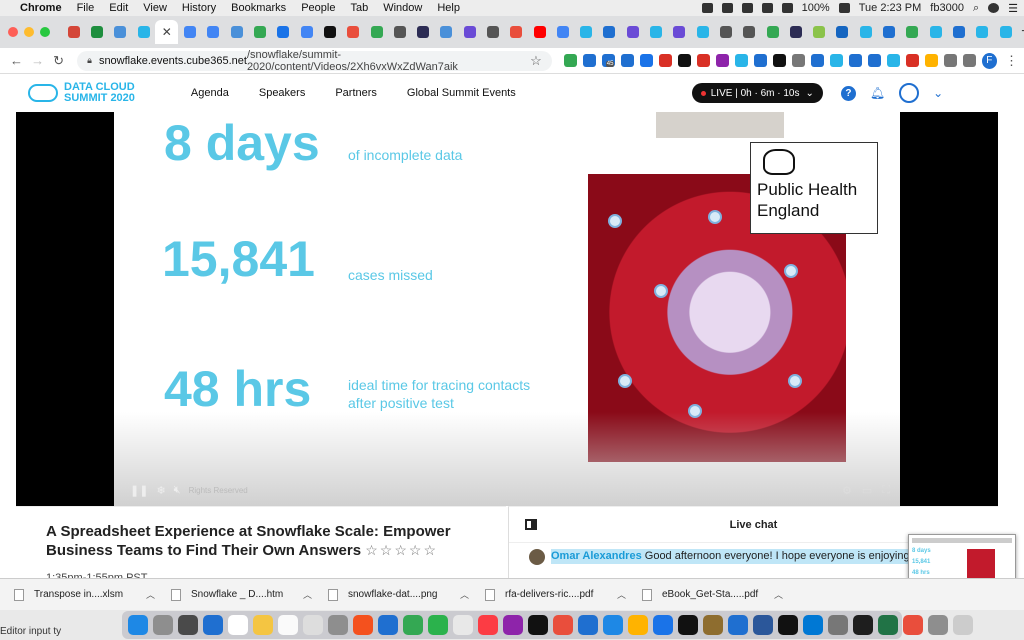 This screenshot has height=640, width=1024. I want to click on forward-arrow-icon: →, so click(37, 60).